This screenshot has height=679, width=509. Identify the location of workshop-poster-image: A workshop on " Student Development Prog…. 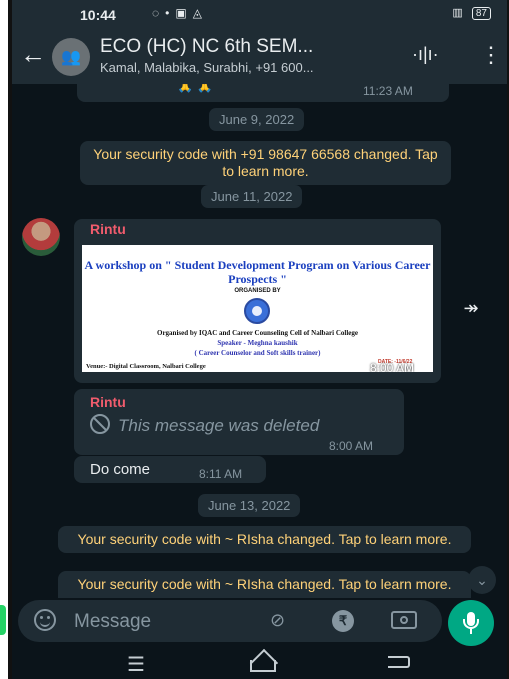
(257, 308).